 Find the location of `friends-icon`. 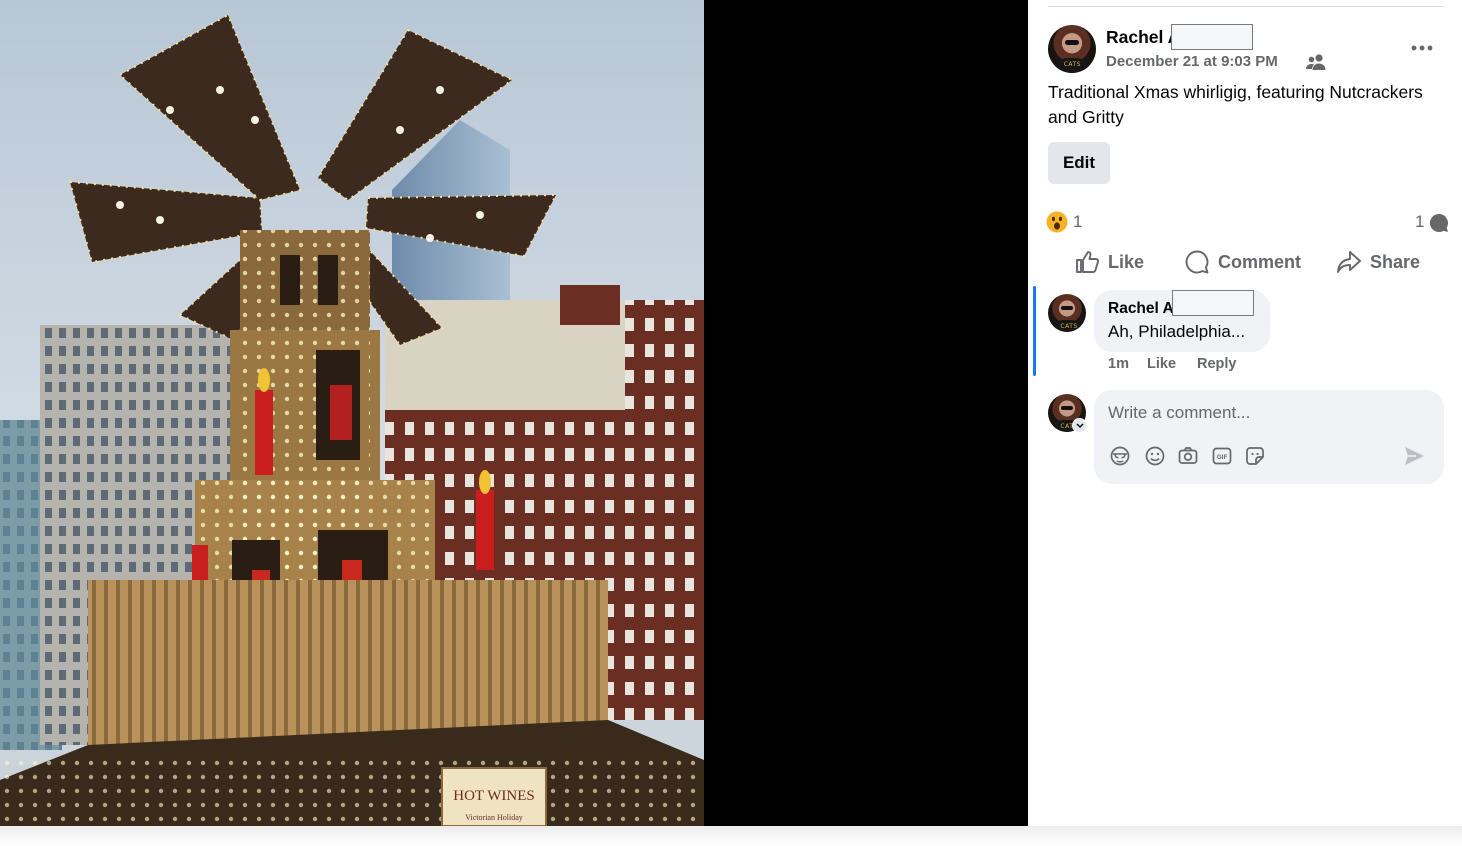

friends-icon is located at coordinates (1316, 62).